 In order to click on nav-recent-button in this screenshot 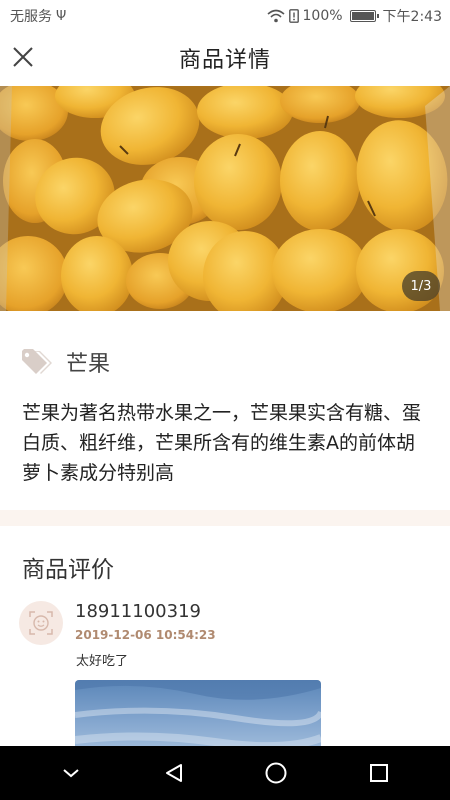, I will do `click(379, 773)`.